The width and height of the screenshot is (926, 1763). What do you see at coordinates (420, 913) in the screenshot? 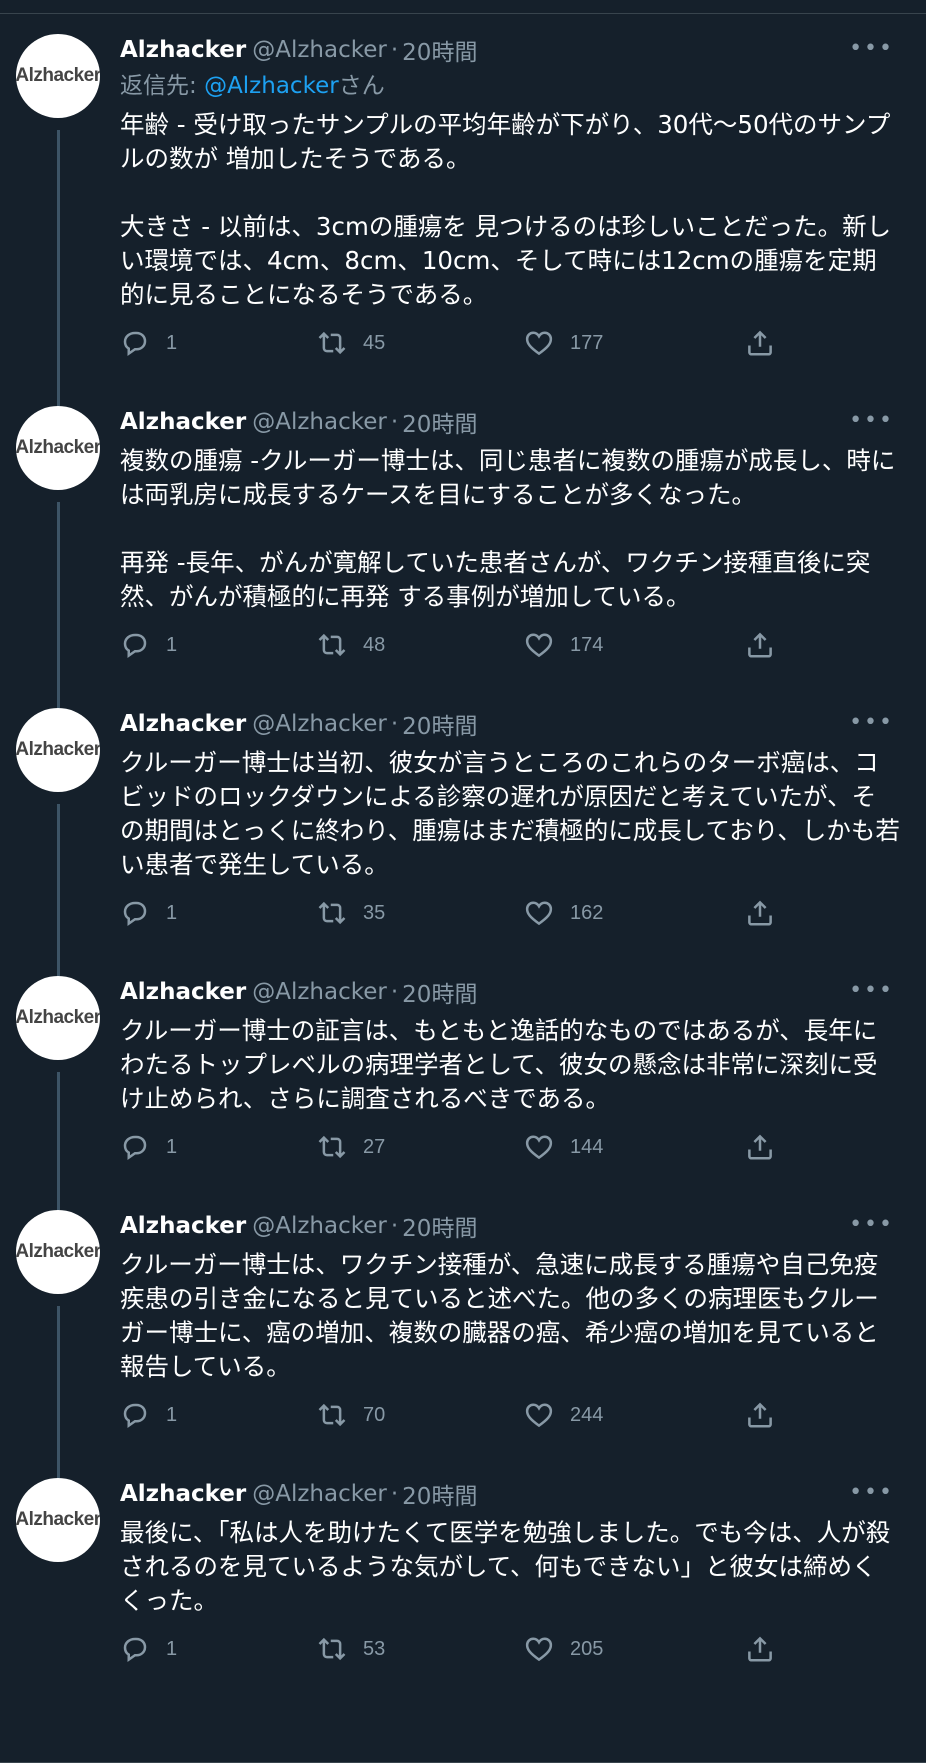
I see `retweet-button: 35` at bounding box center [420, 913].